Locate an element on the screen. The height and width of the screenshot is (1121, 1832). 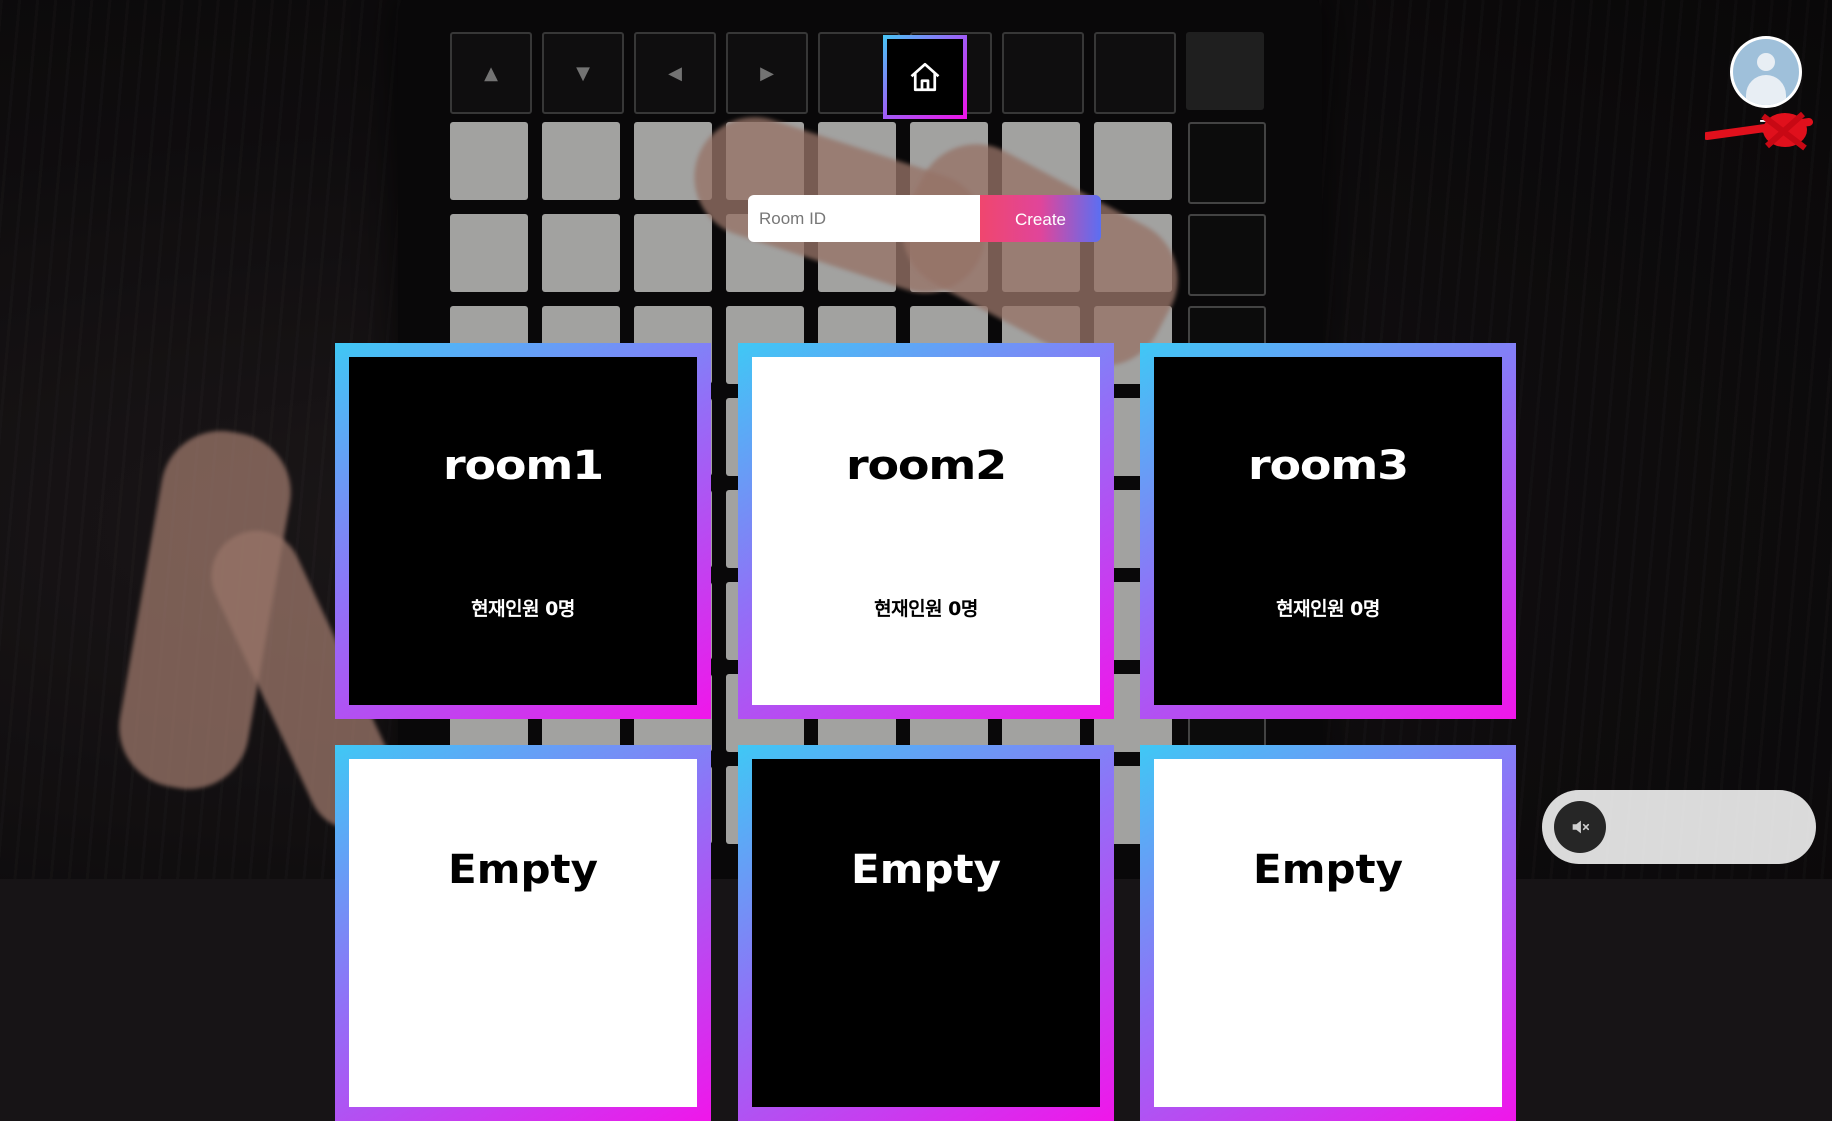
room-name: room2 is located at coordinates (926, 466).